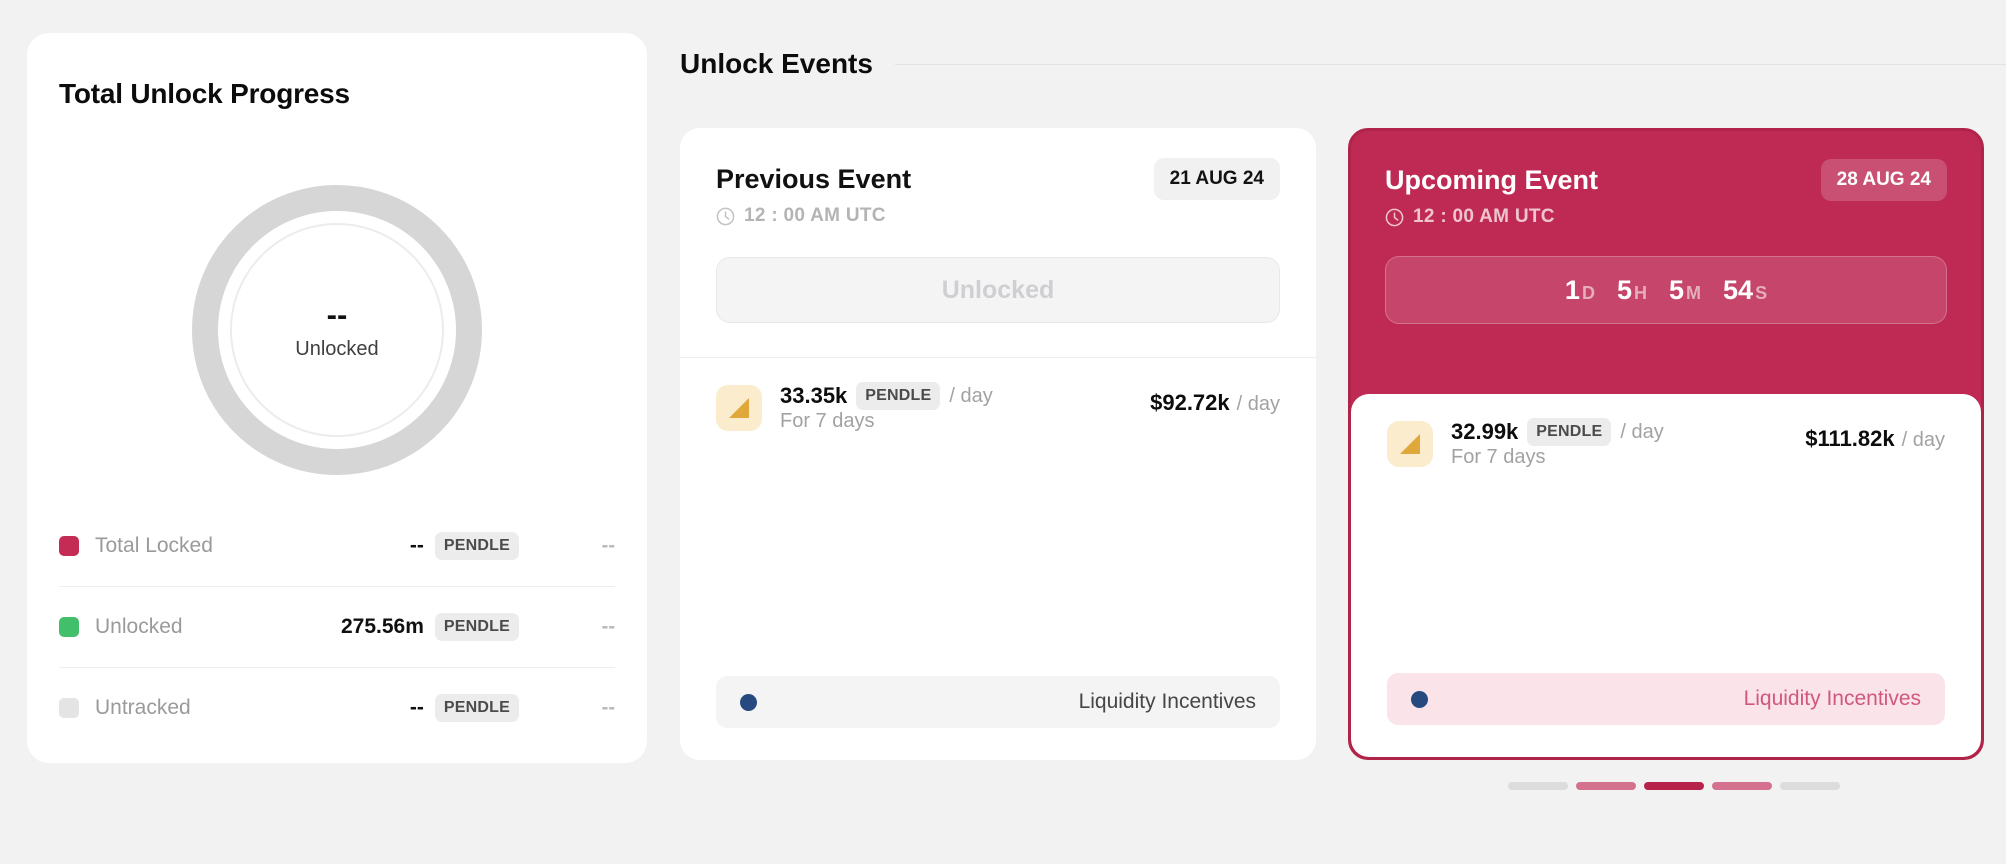 Image resolution: width=2006 pixels, height=864 pixels. Describe the element at coordinates (1450, 64) in the screenshot. I see `header-divider` at that location.